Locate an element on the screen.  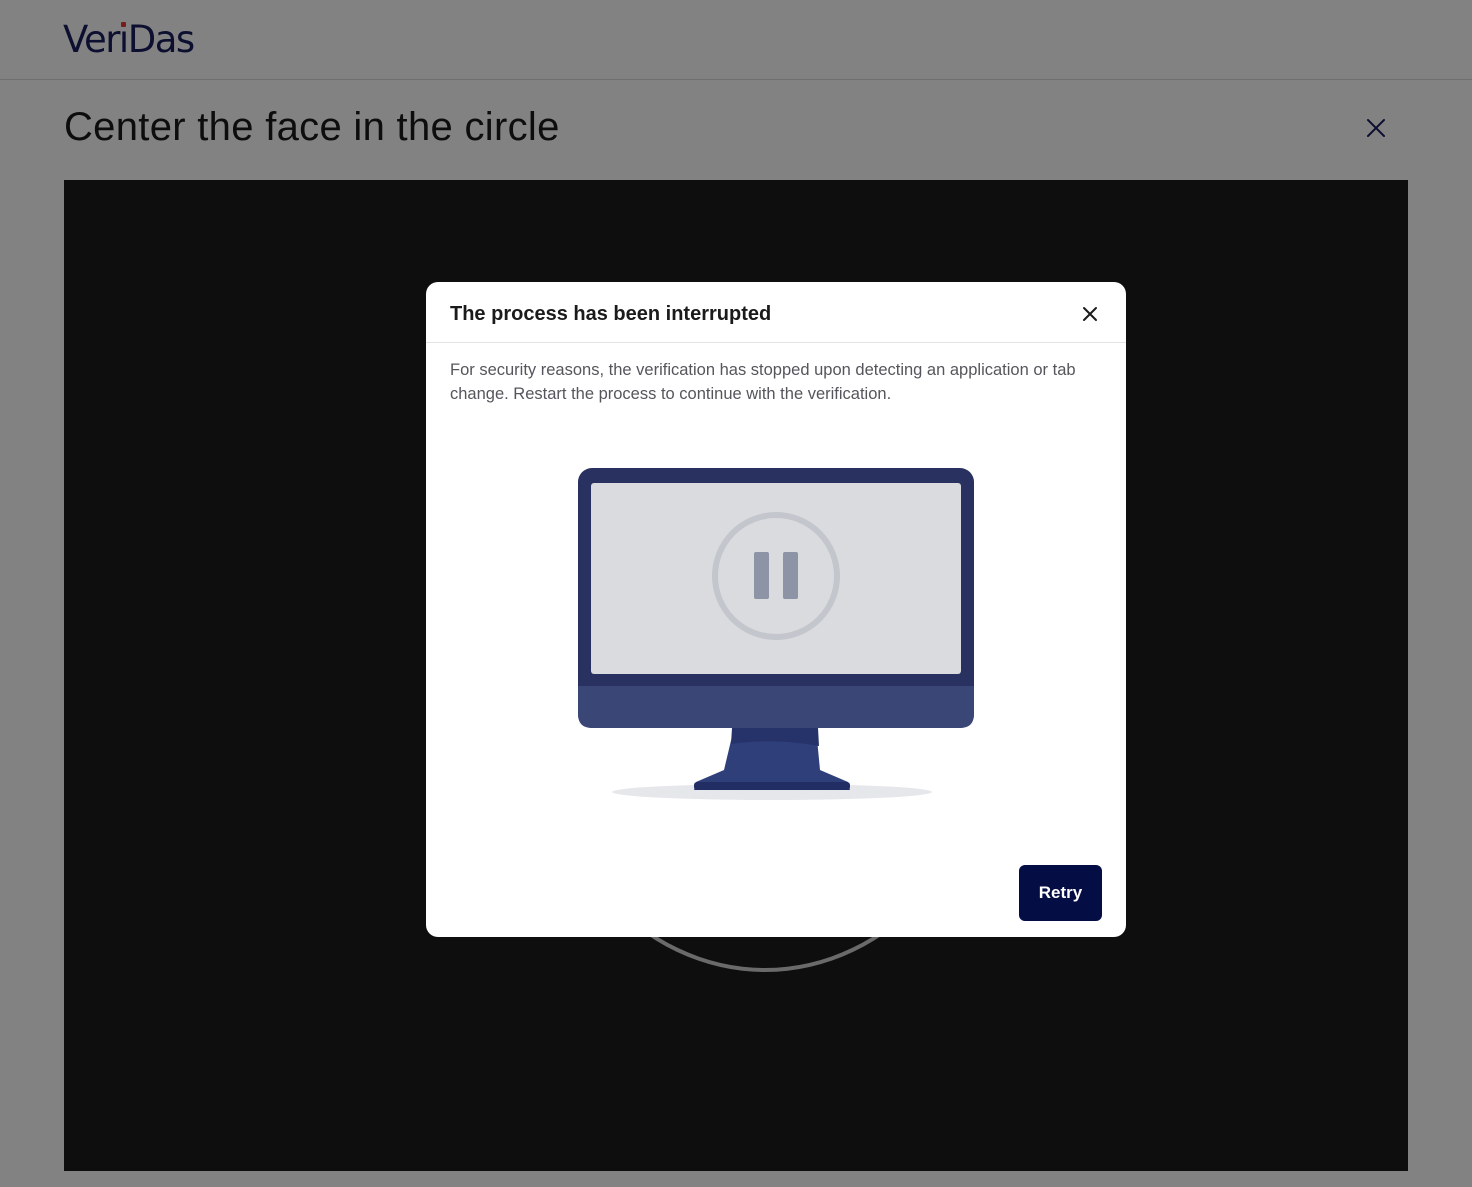
monitor-pause-illustration is located at coordinates (776, 634).